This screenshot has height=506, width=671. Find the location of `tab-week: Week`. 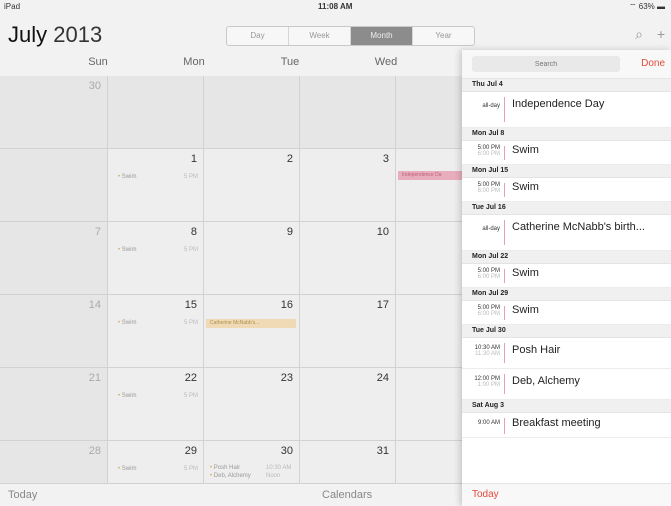

tab-week: Week is located at coordinates (320, 36).